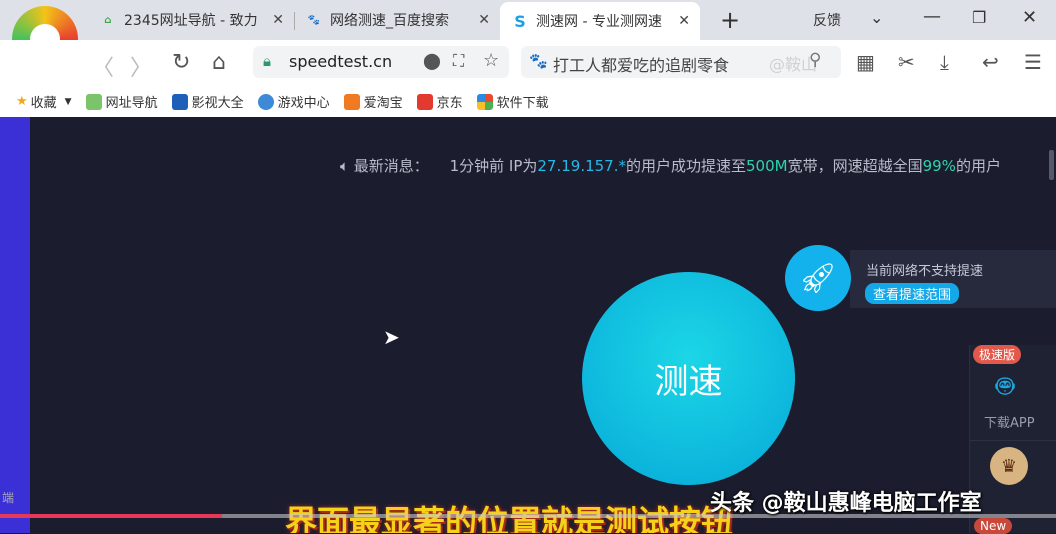 The height and width of the screenshot is (534, 1056). I want to click on bookmark-item: 京东, so click(439, 101).